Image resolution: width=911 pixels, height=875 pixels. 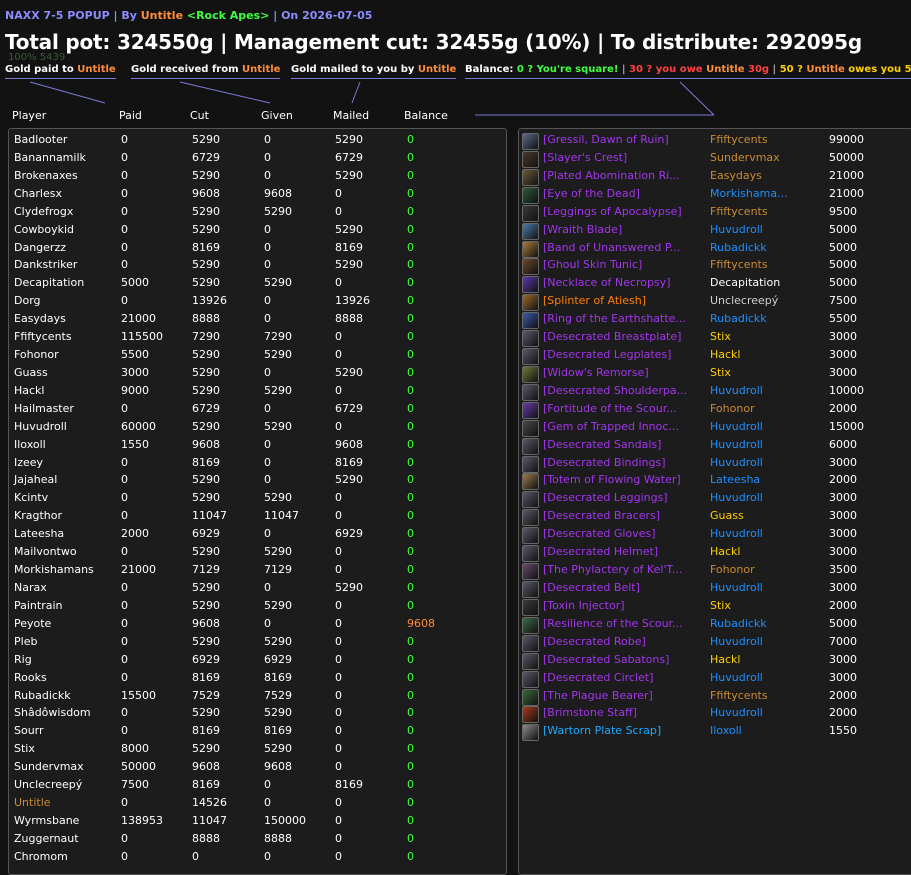 I want to click on sabatons-icon, so click(x=530, y=661).